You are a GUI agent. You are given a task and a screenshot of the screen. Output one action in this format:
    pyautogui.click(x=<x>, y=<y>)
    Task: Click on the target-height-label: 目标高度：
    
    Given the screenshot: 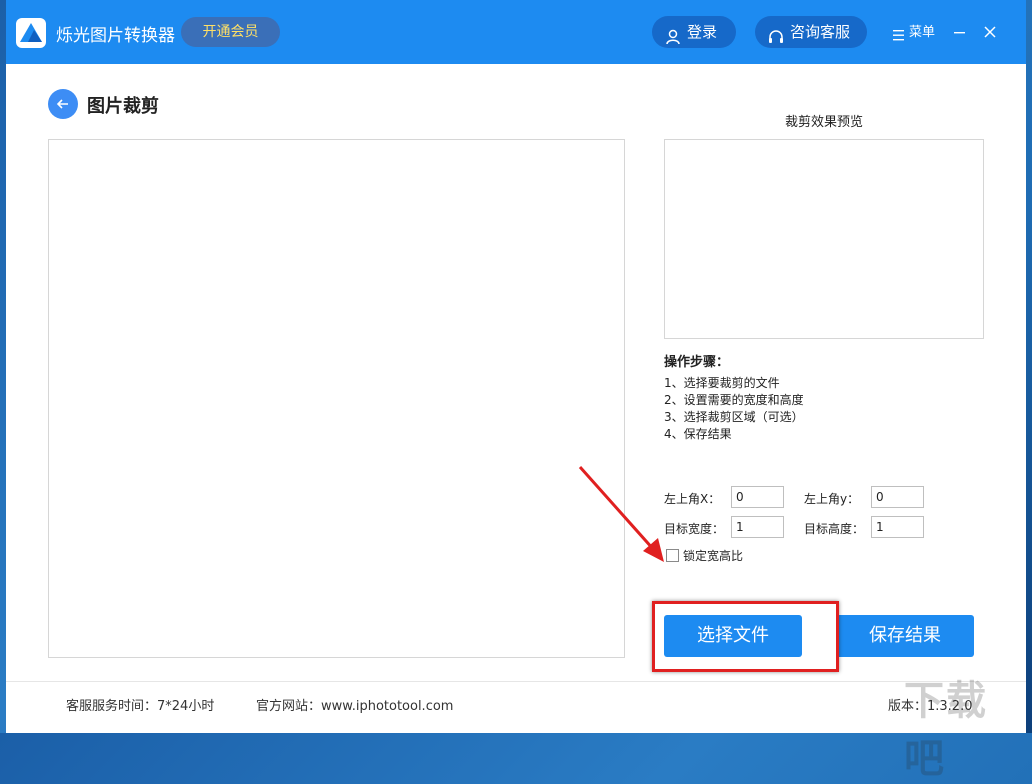 What is the action you would take?
    pyautogui.click(x=834, y=529)
    